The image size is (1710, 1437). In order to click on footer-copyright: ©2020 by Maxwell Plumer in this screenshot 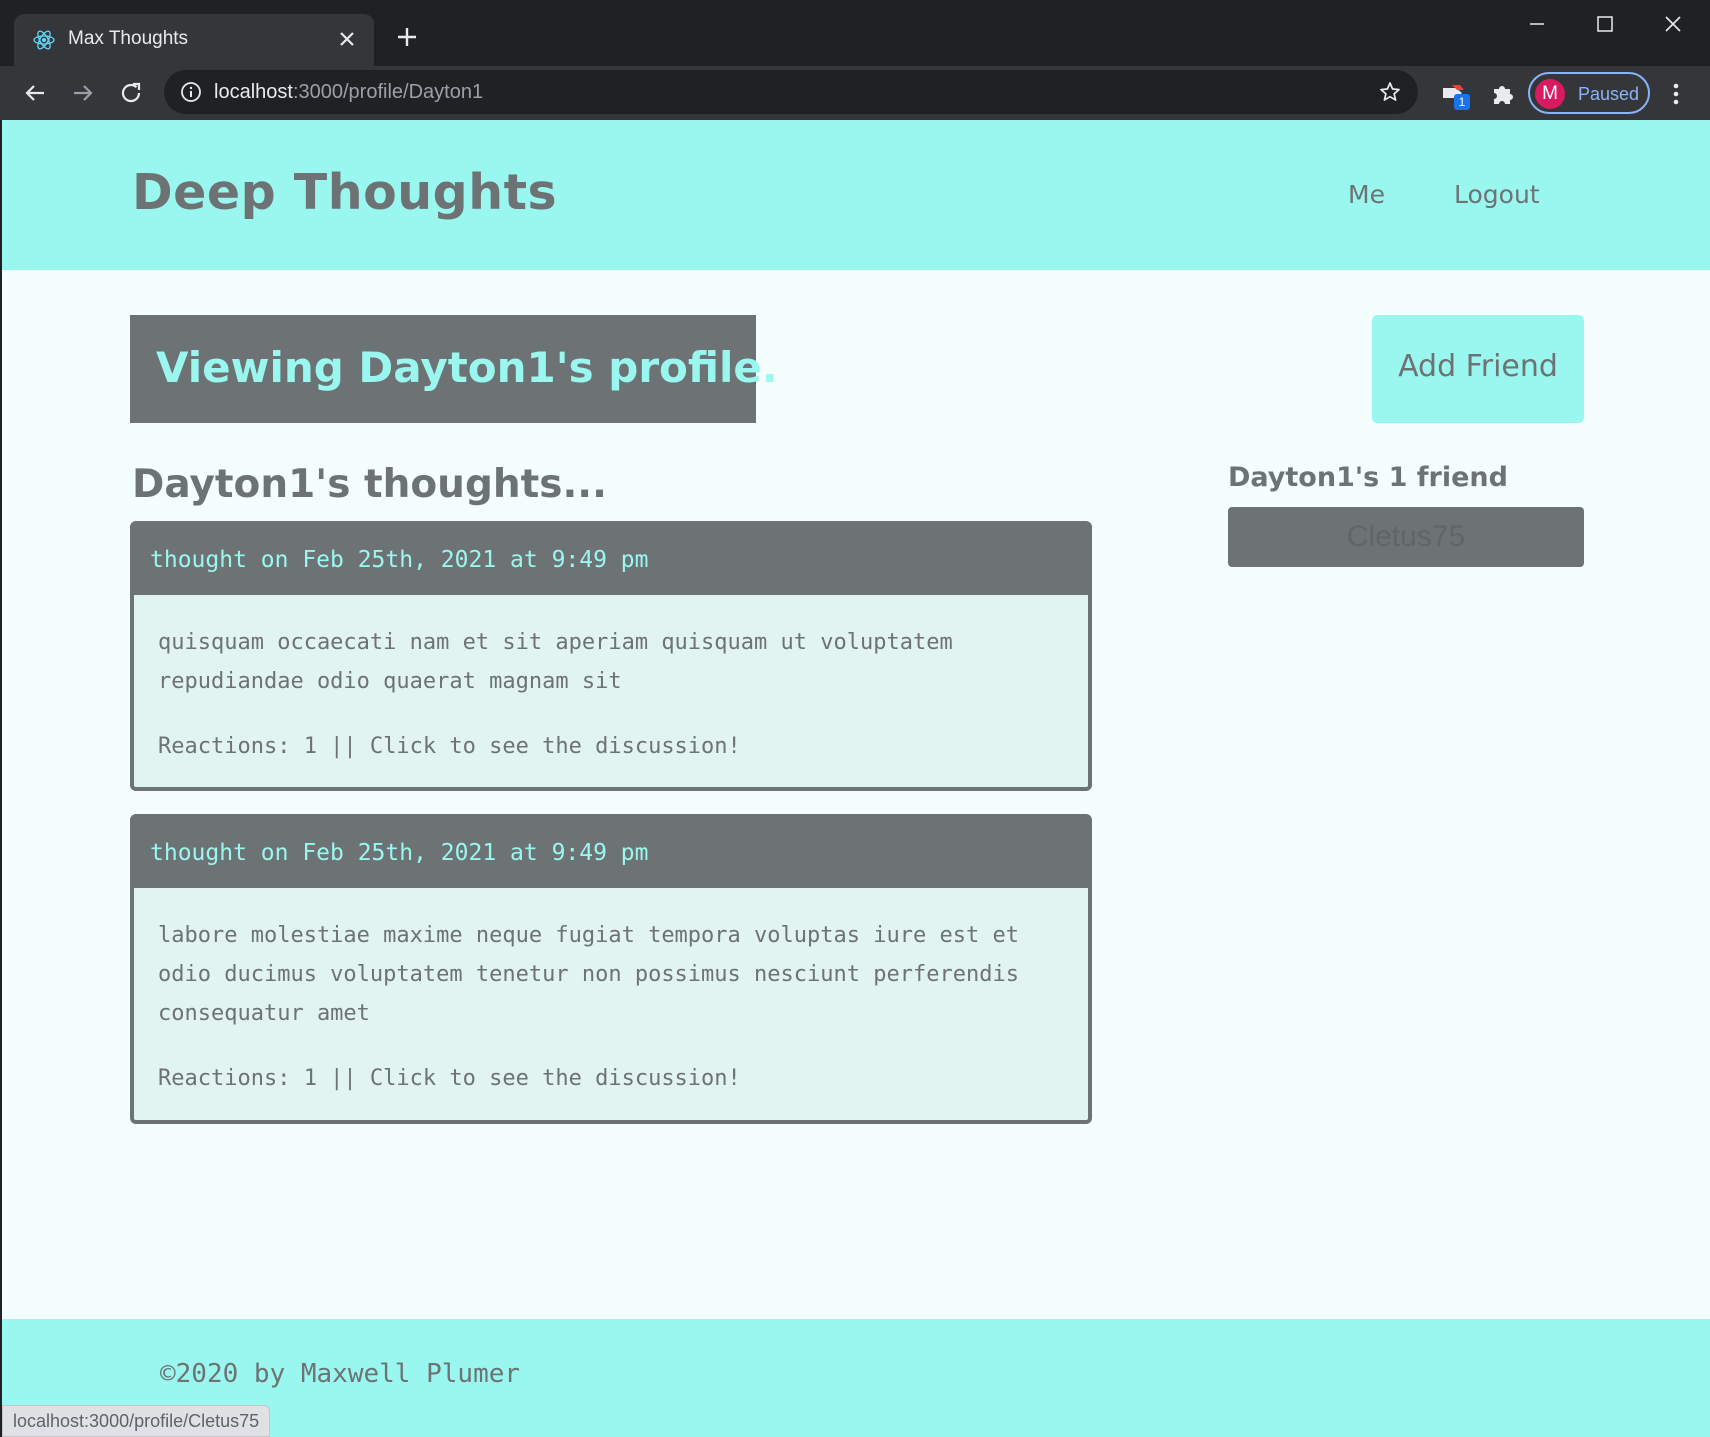, I will do `click(340, 1374)`.